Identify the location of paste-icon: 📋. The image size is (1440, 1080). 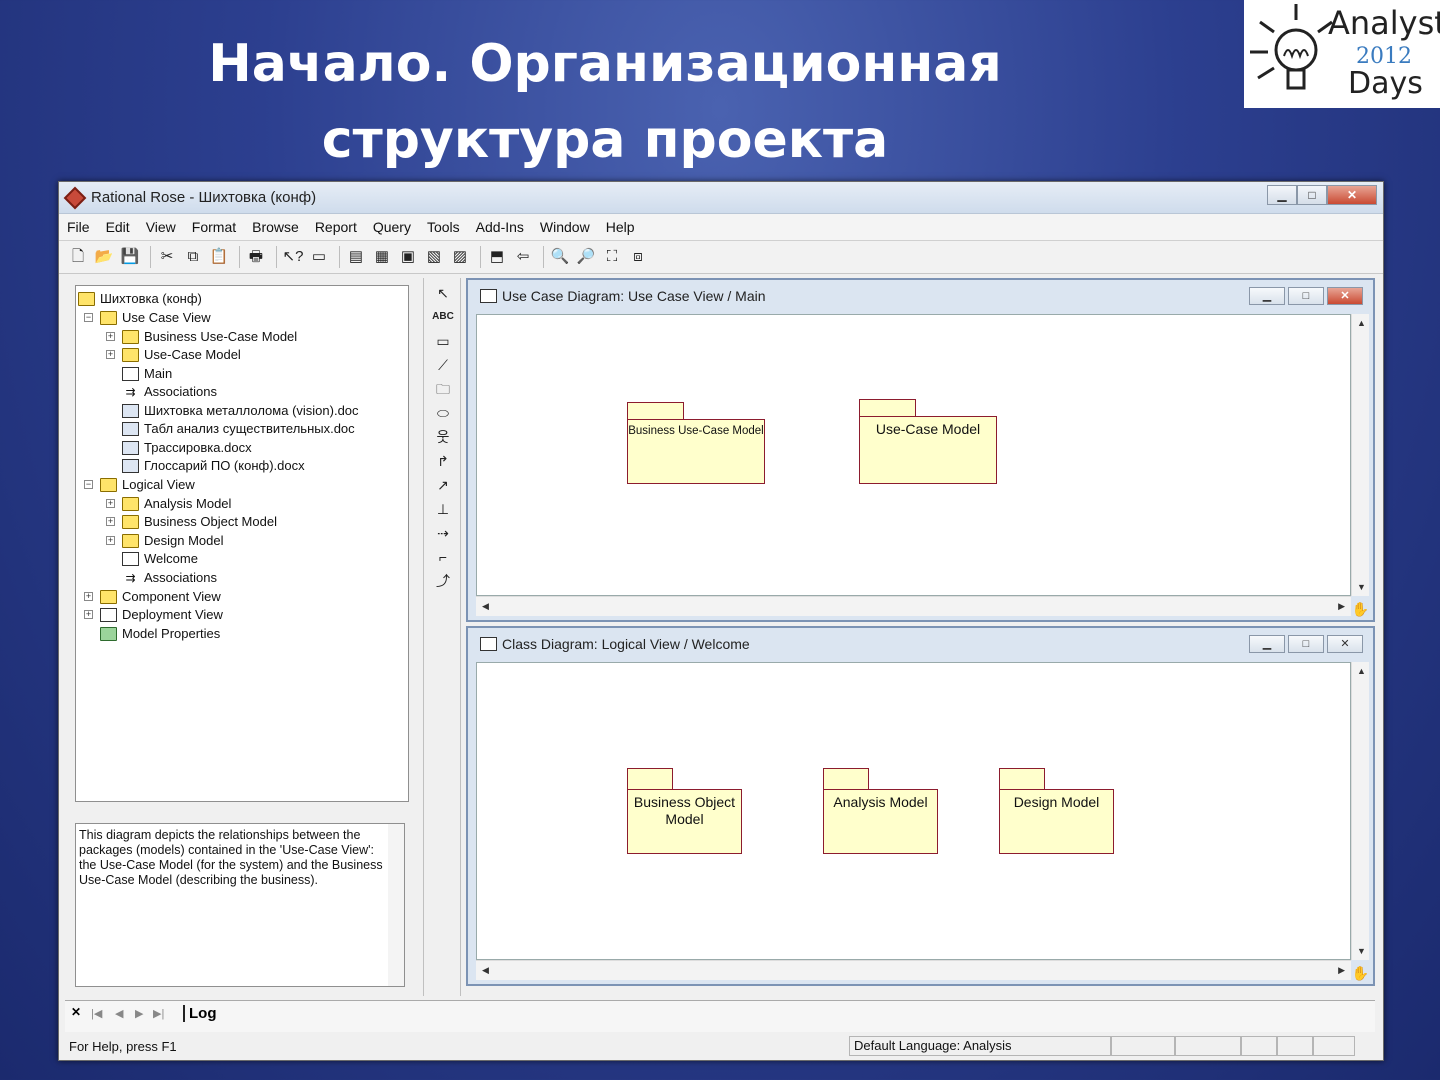
(219, 257).